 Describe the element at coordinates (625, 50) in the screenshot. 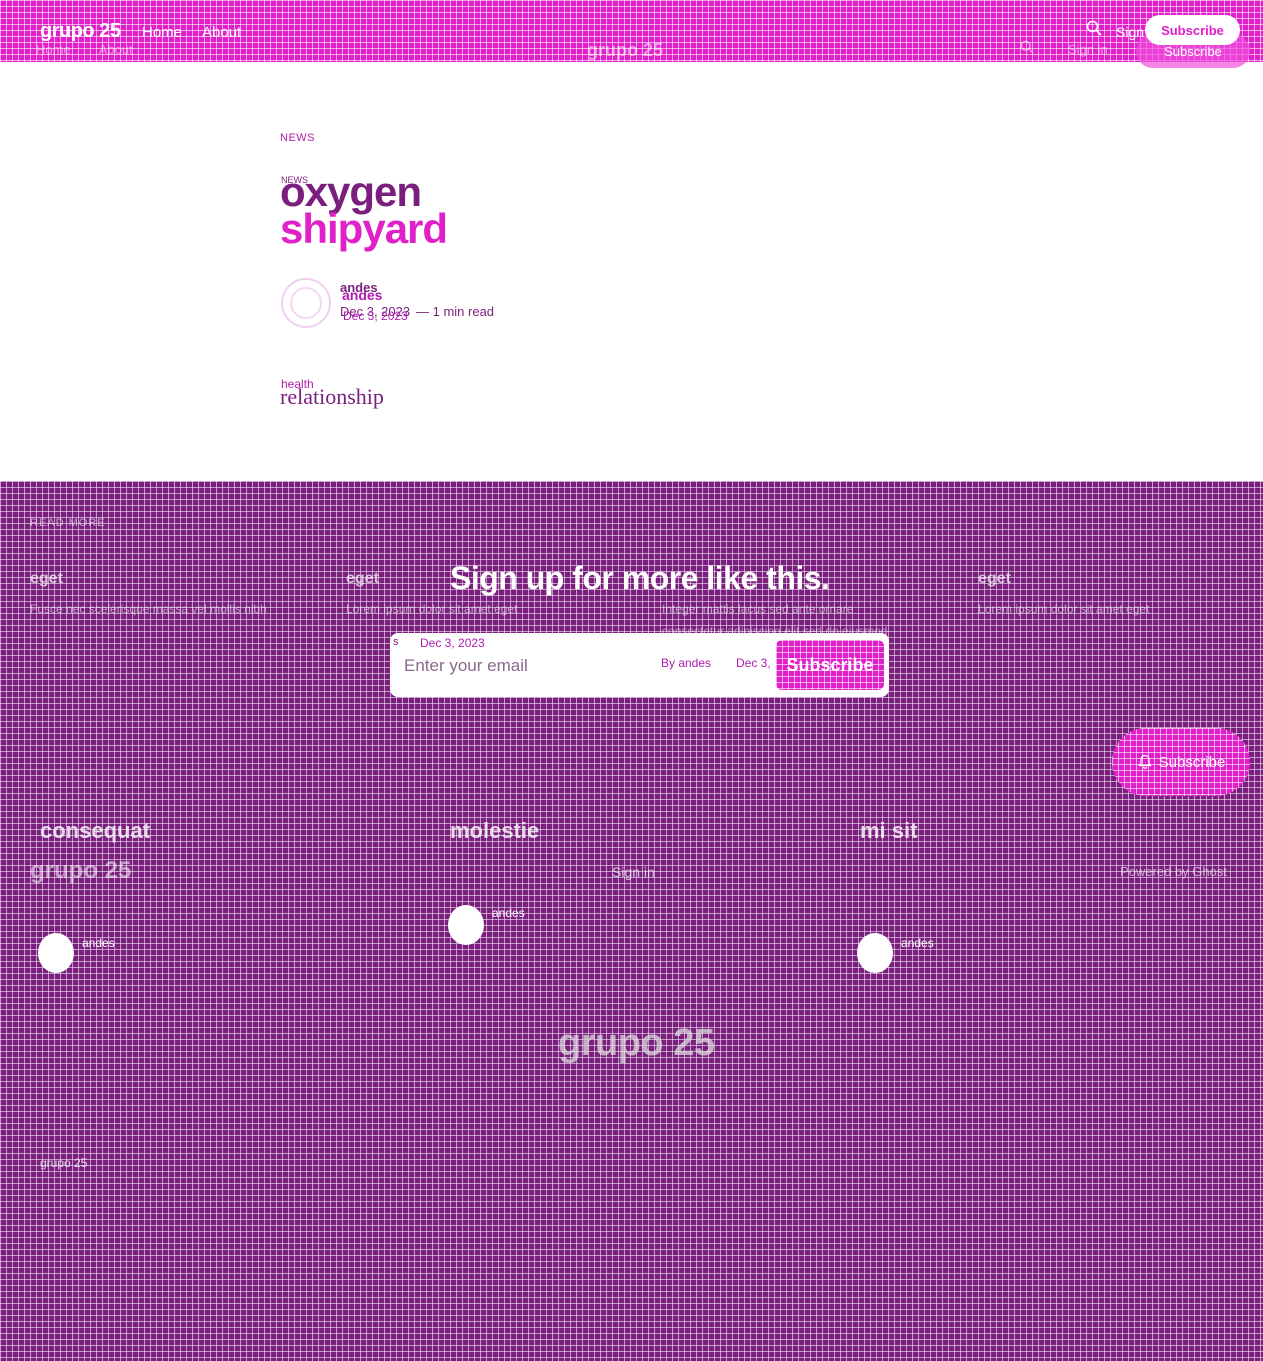

I see `site-logo-ghost: grupo 25` at that location.